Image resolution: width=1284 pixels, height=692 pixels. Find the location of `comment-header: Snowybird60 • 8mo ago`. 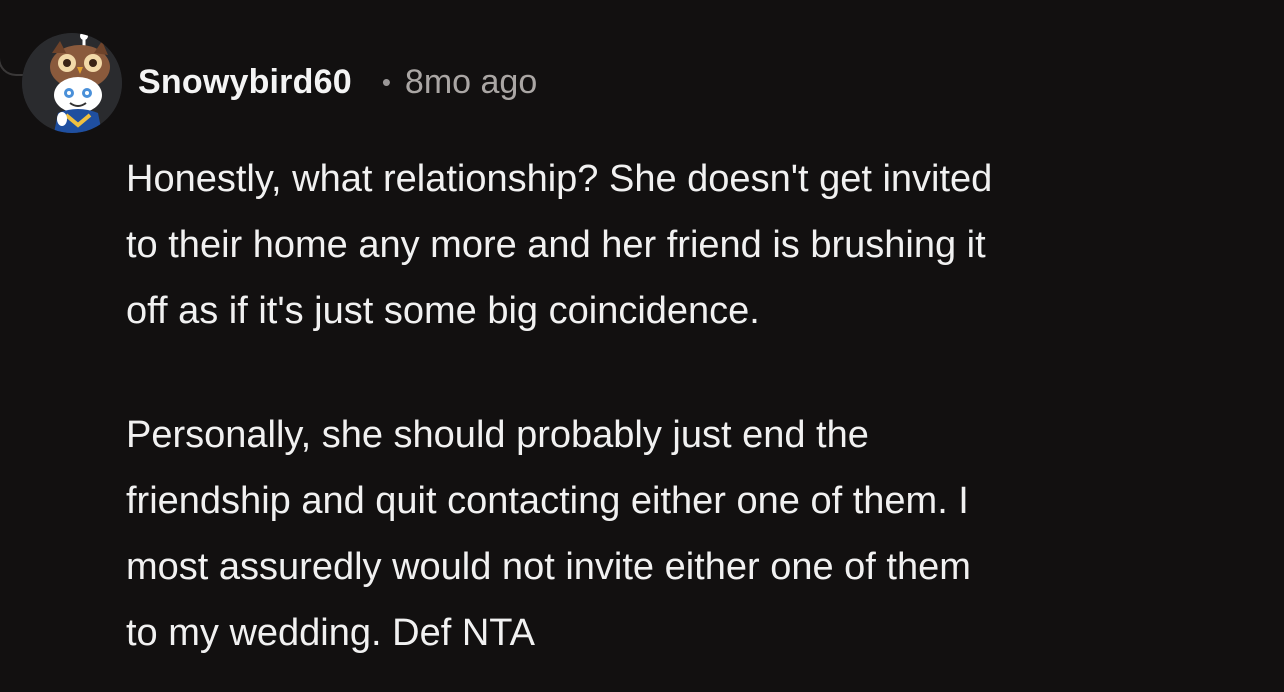

comment-header: Snowybird60 • 8mo ago is located at coordinates (337, 82).